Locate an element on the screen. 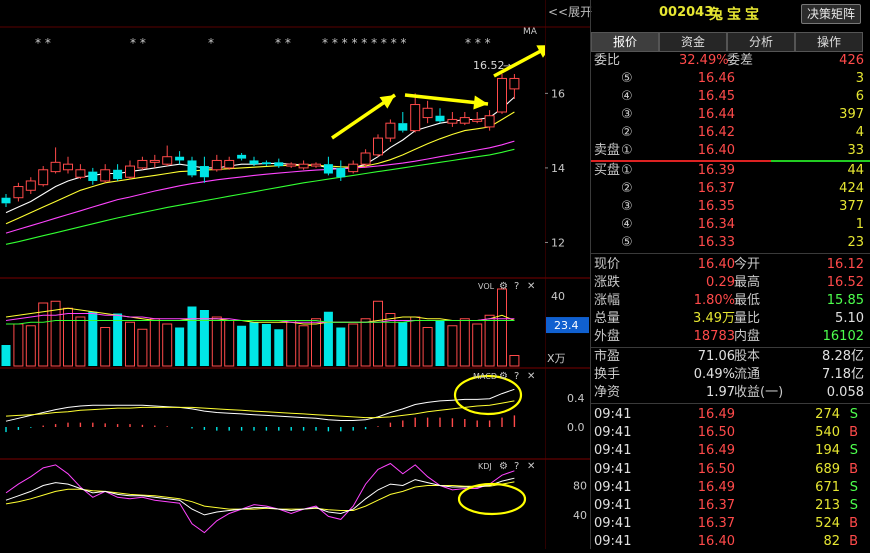  volume-ratio-value: 5.10 is located at coordinates (849, 318).